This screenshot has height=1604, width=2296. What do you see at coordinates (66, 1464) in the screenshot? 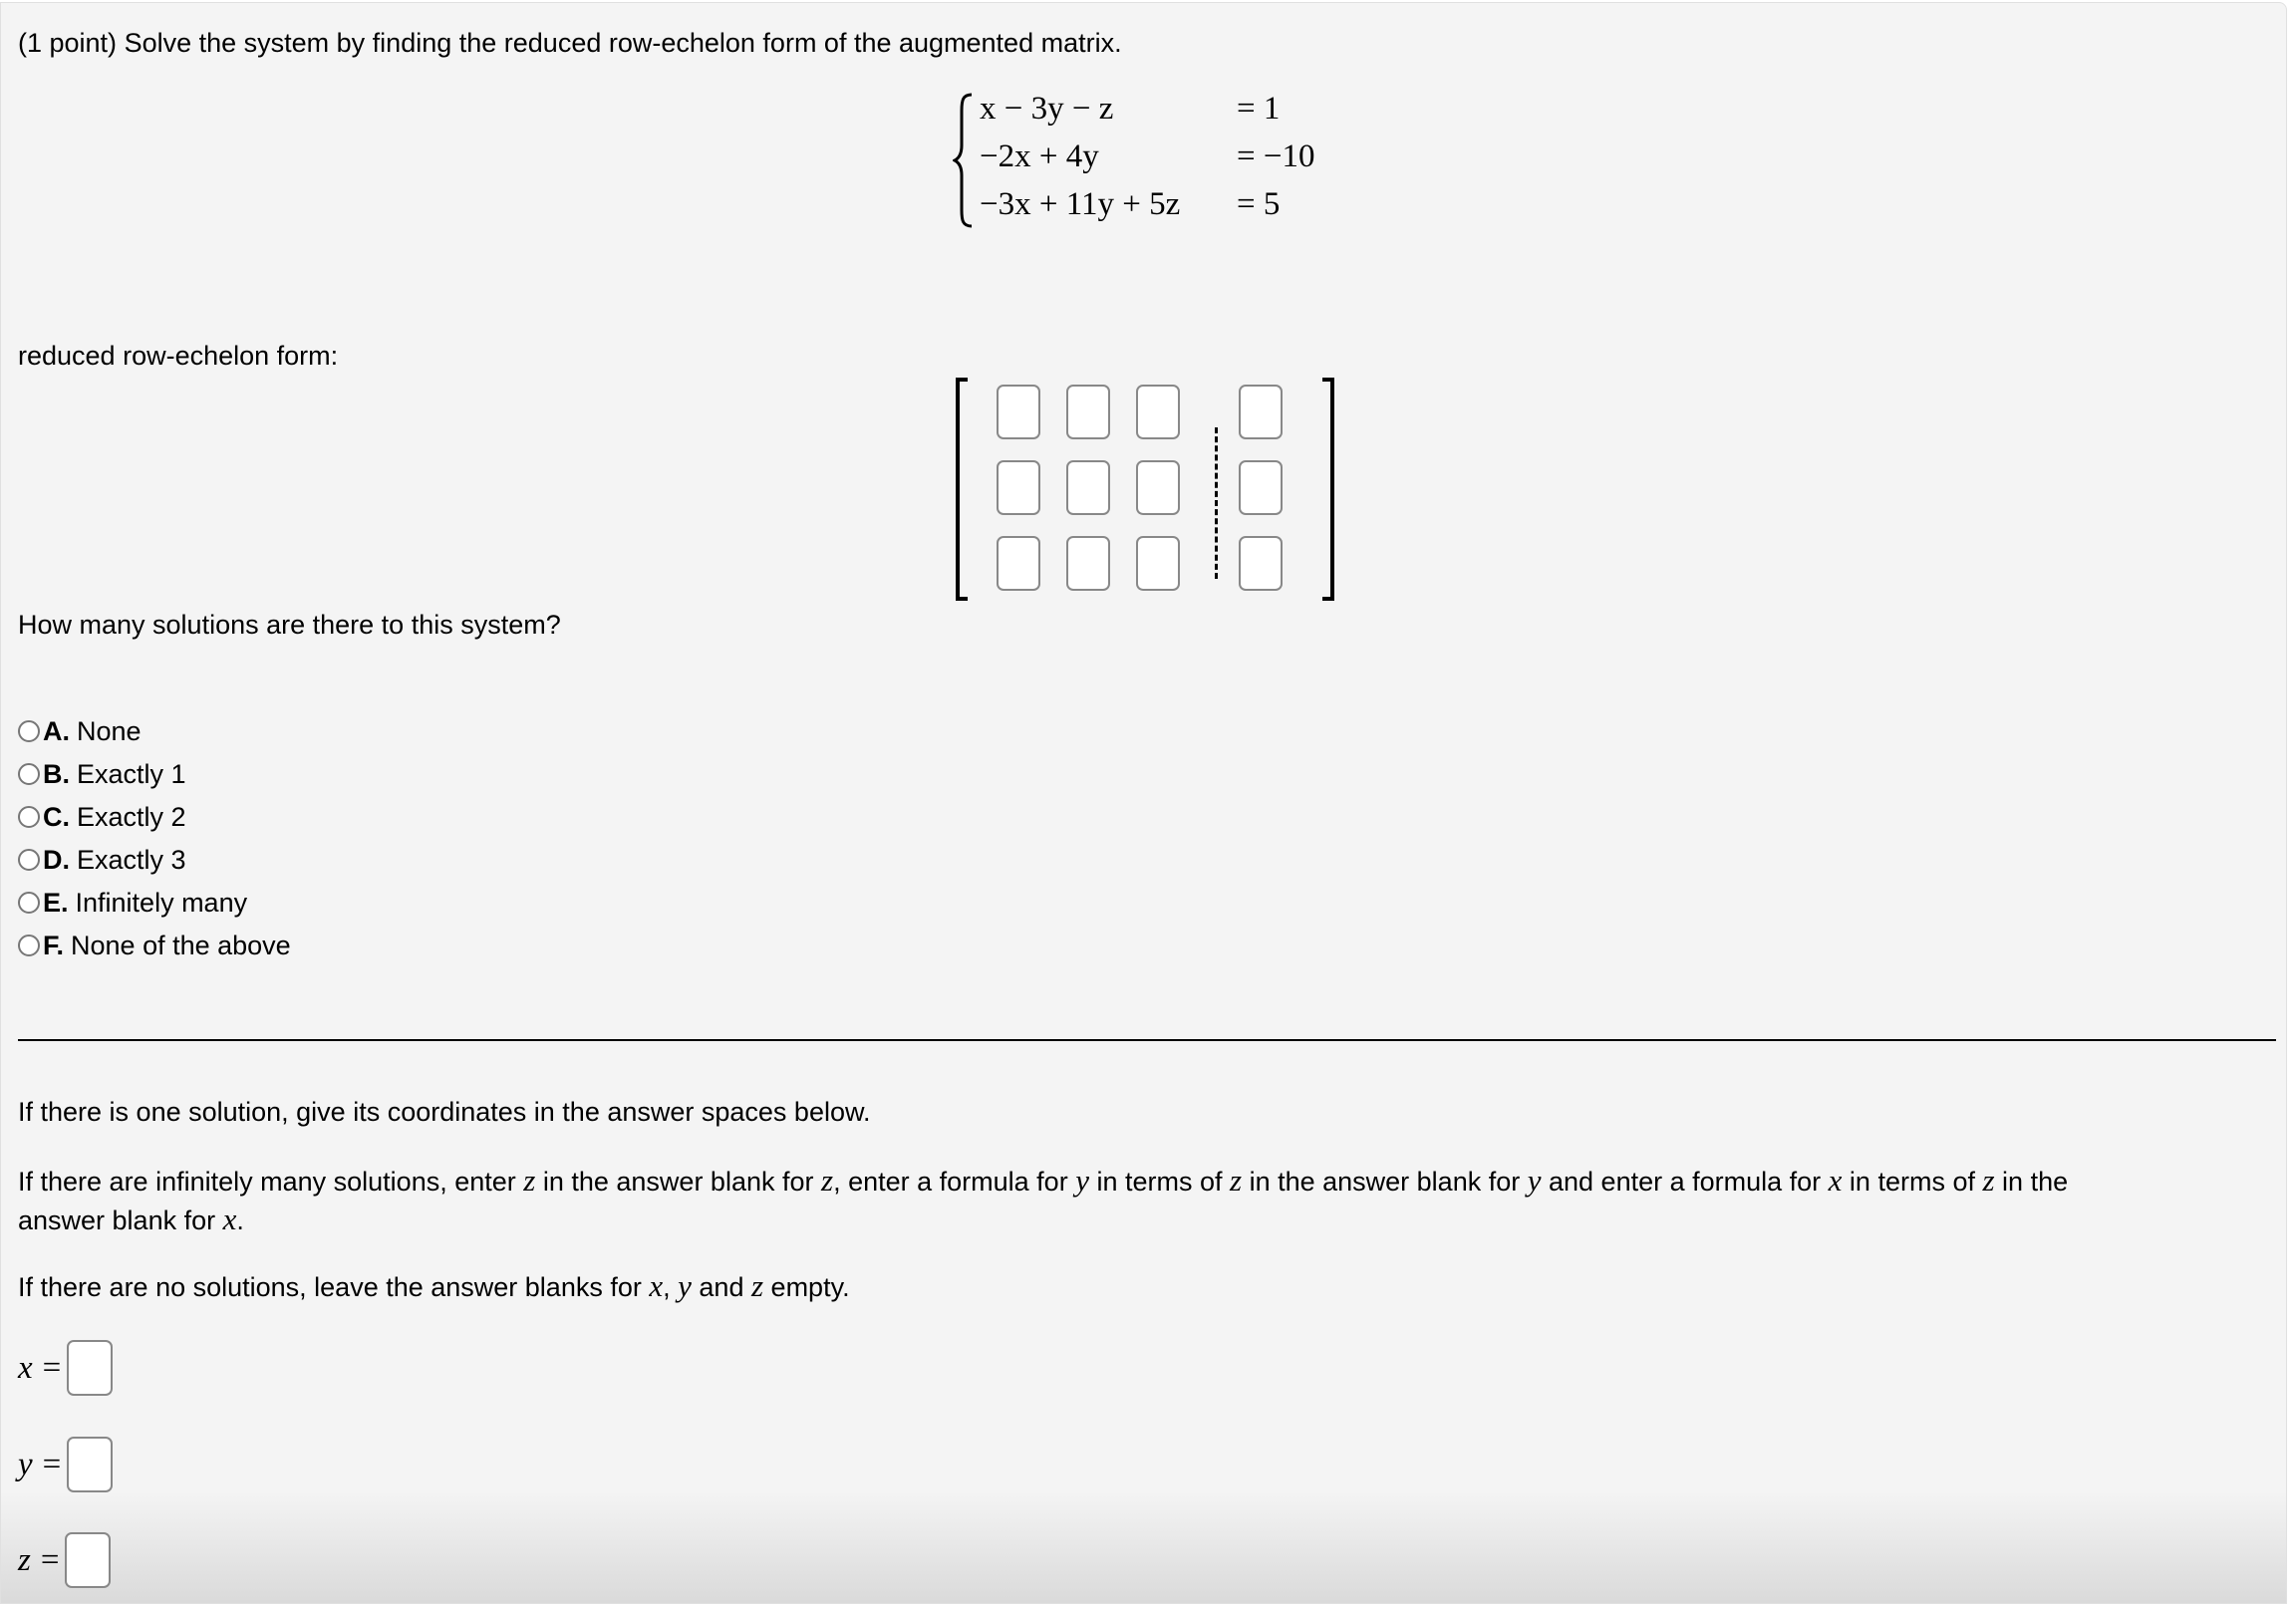
I see `answer-y-row: y =` at bounding box center [66, 1464].